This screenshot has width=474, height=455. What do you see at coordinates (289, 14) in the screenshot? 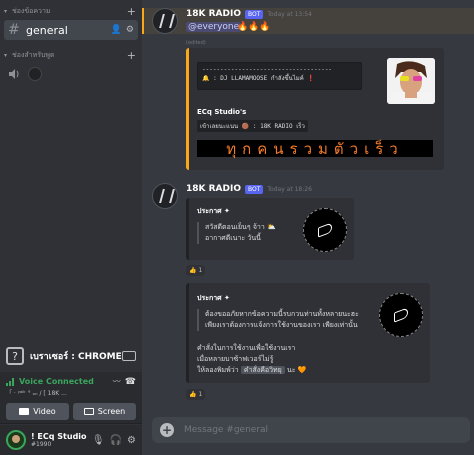
I see `timestamp: Today at 13:54` at bounding box center [289, 14].